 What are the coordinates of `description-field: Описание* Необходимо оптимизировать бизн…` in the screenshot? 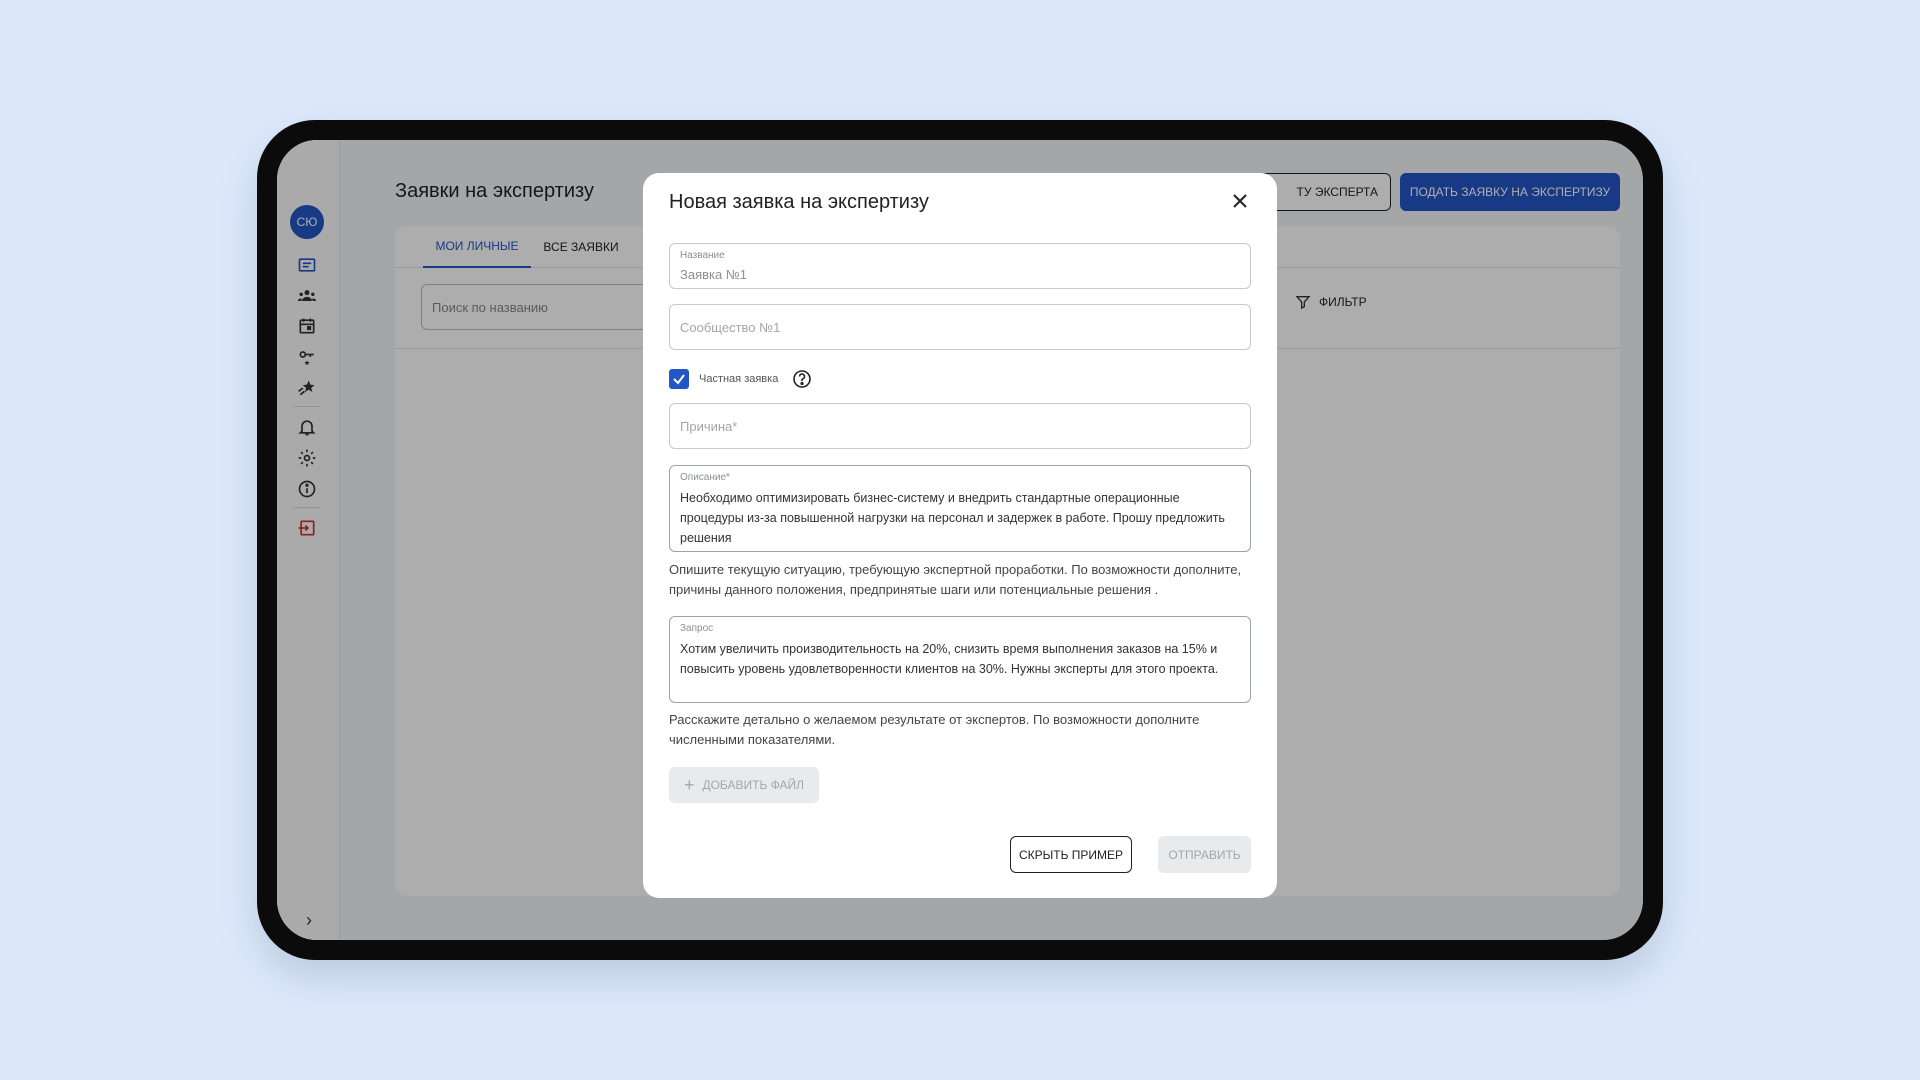 It's located at (960, 508).